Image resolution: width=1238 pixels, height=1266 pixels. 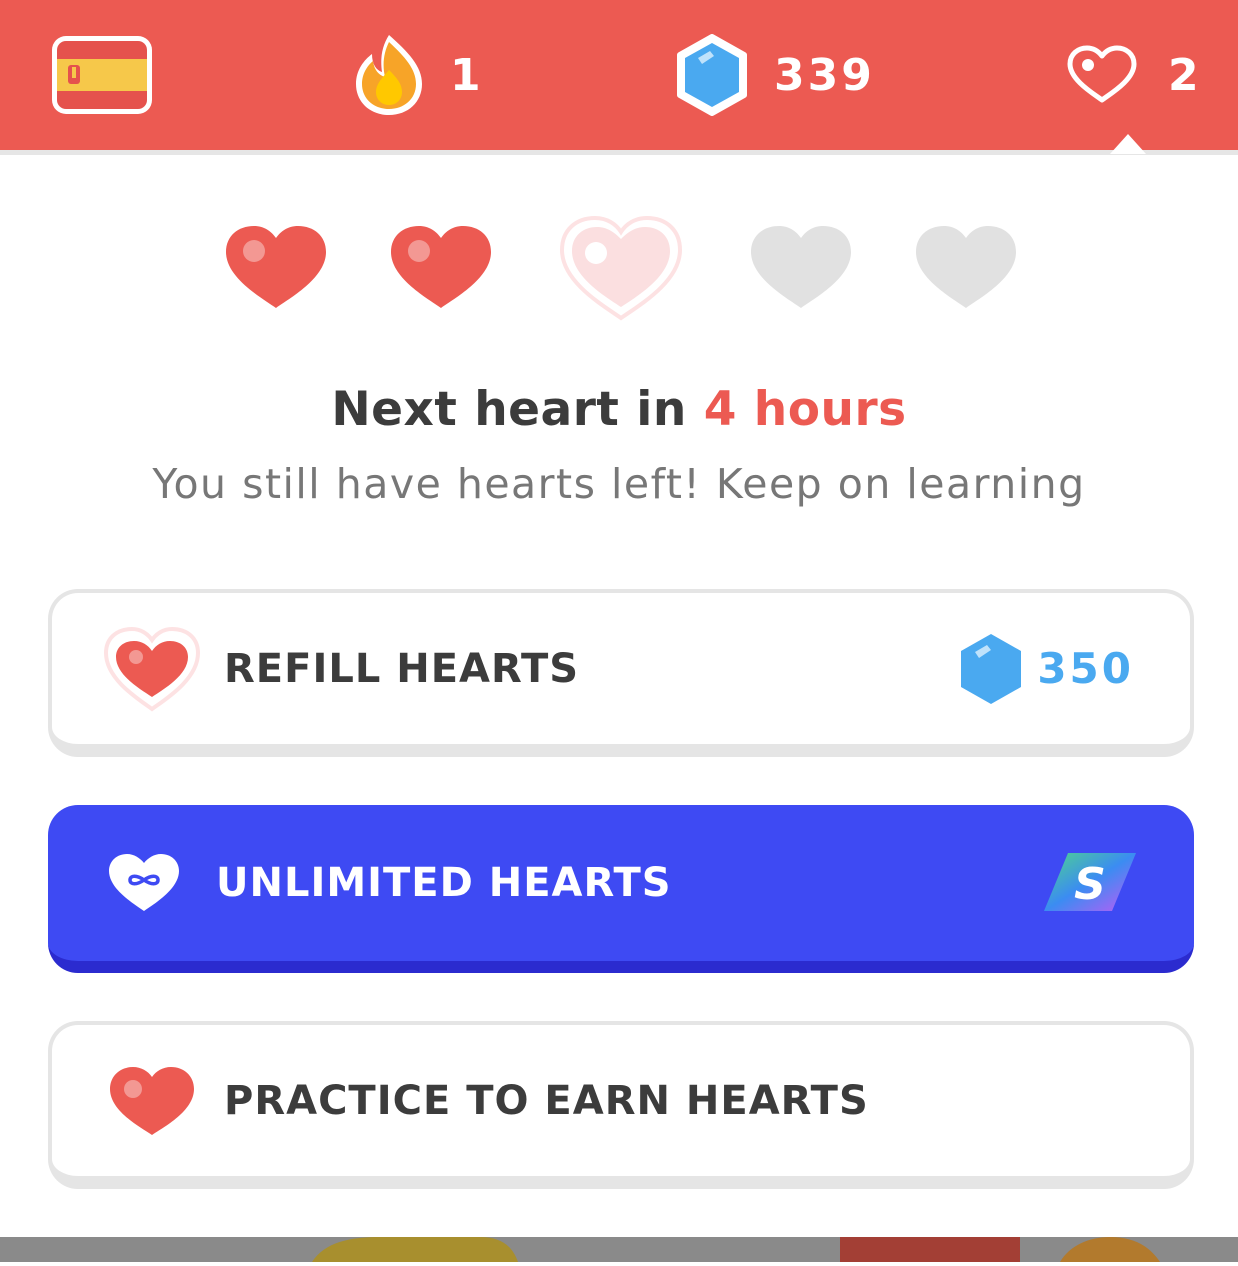 I want to click on practice-earn-hearts-button: PRACTICE TO EARN HEARTS, so click(x=621, y=1105).